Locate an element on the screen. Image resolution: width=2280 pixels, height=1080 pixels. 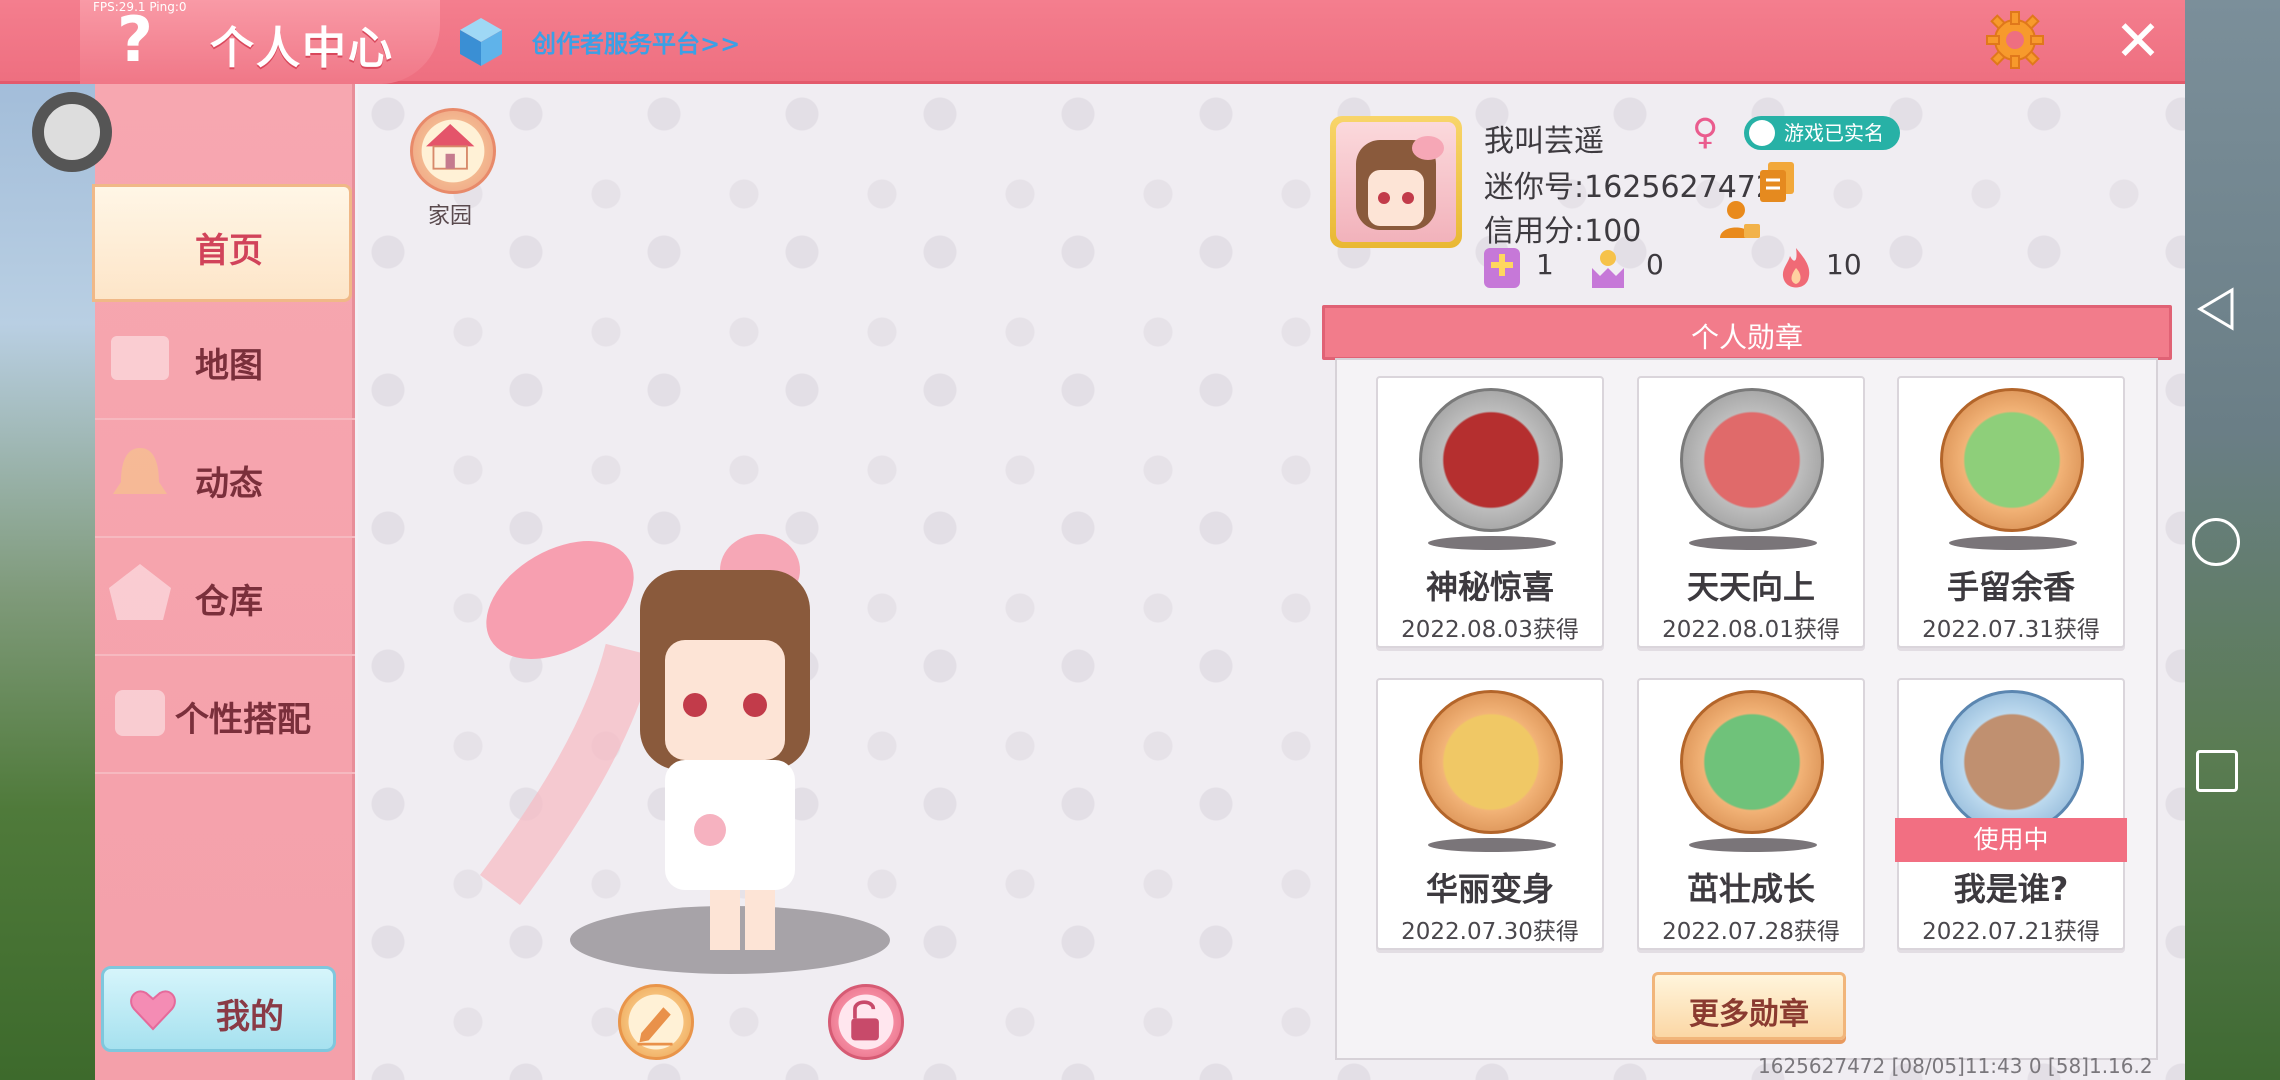
home-label: 家园 is located at coordinates (450, 216).